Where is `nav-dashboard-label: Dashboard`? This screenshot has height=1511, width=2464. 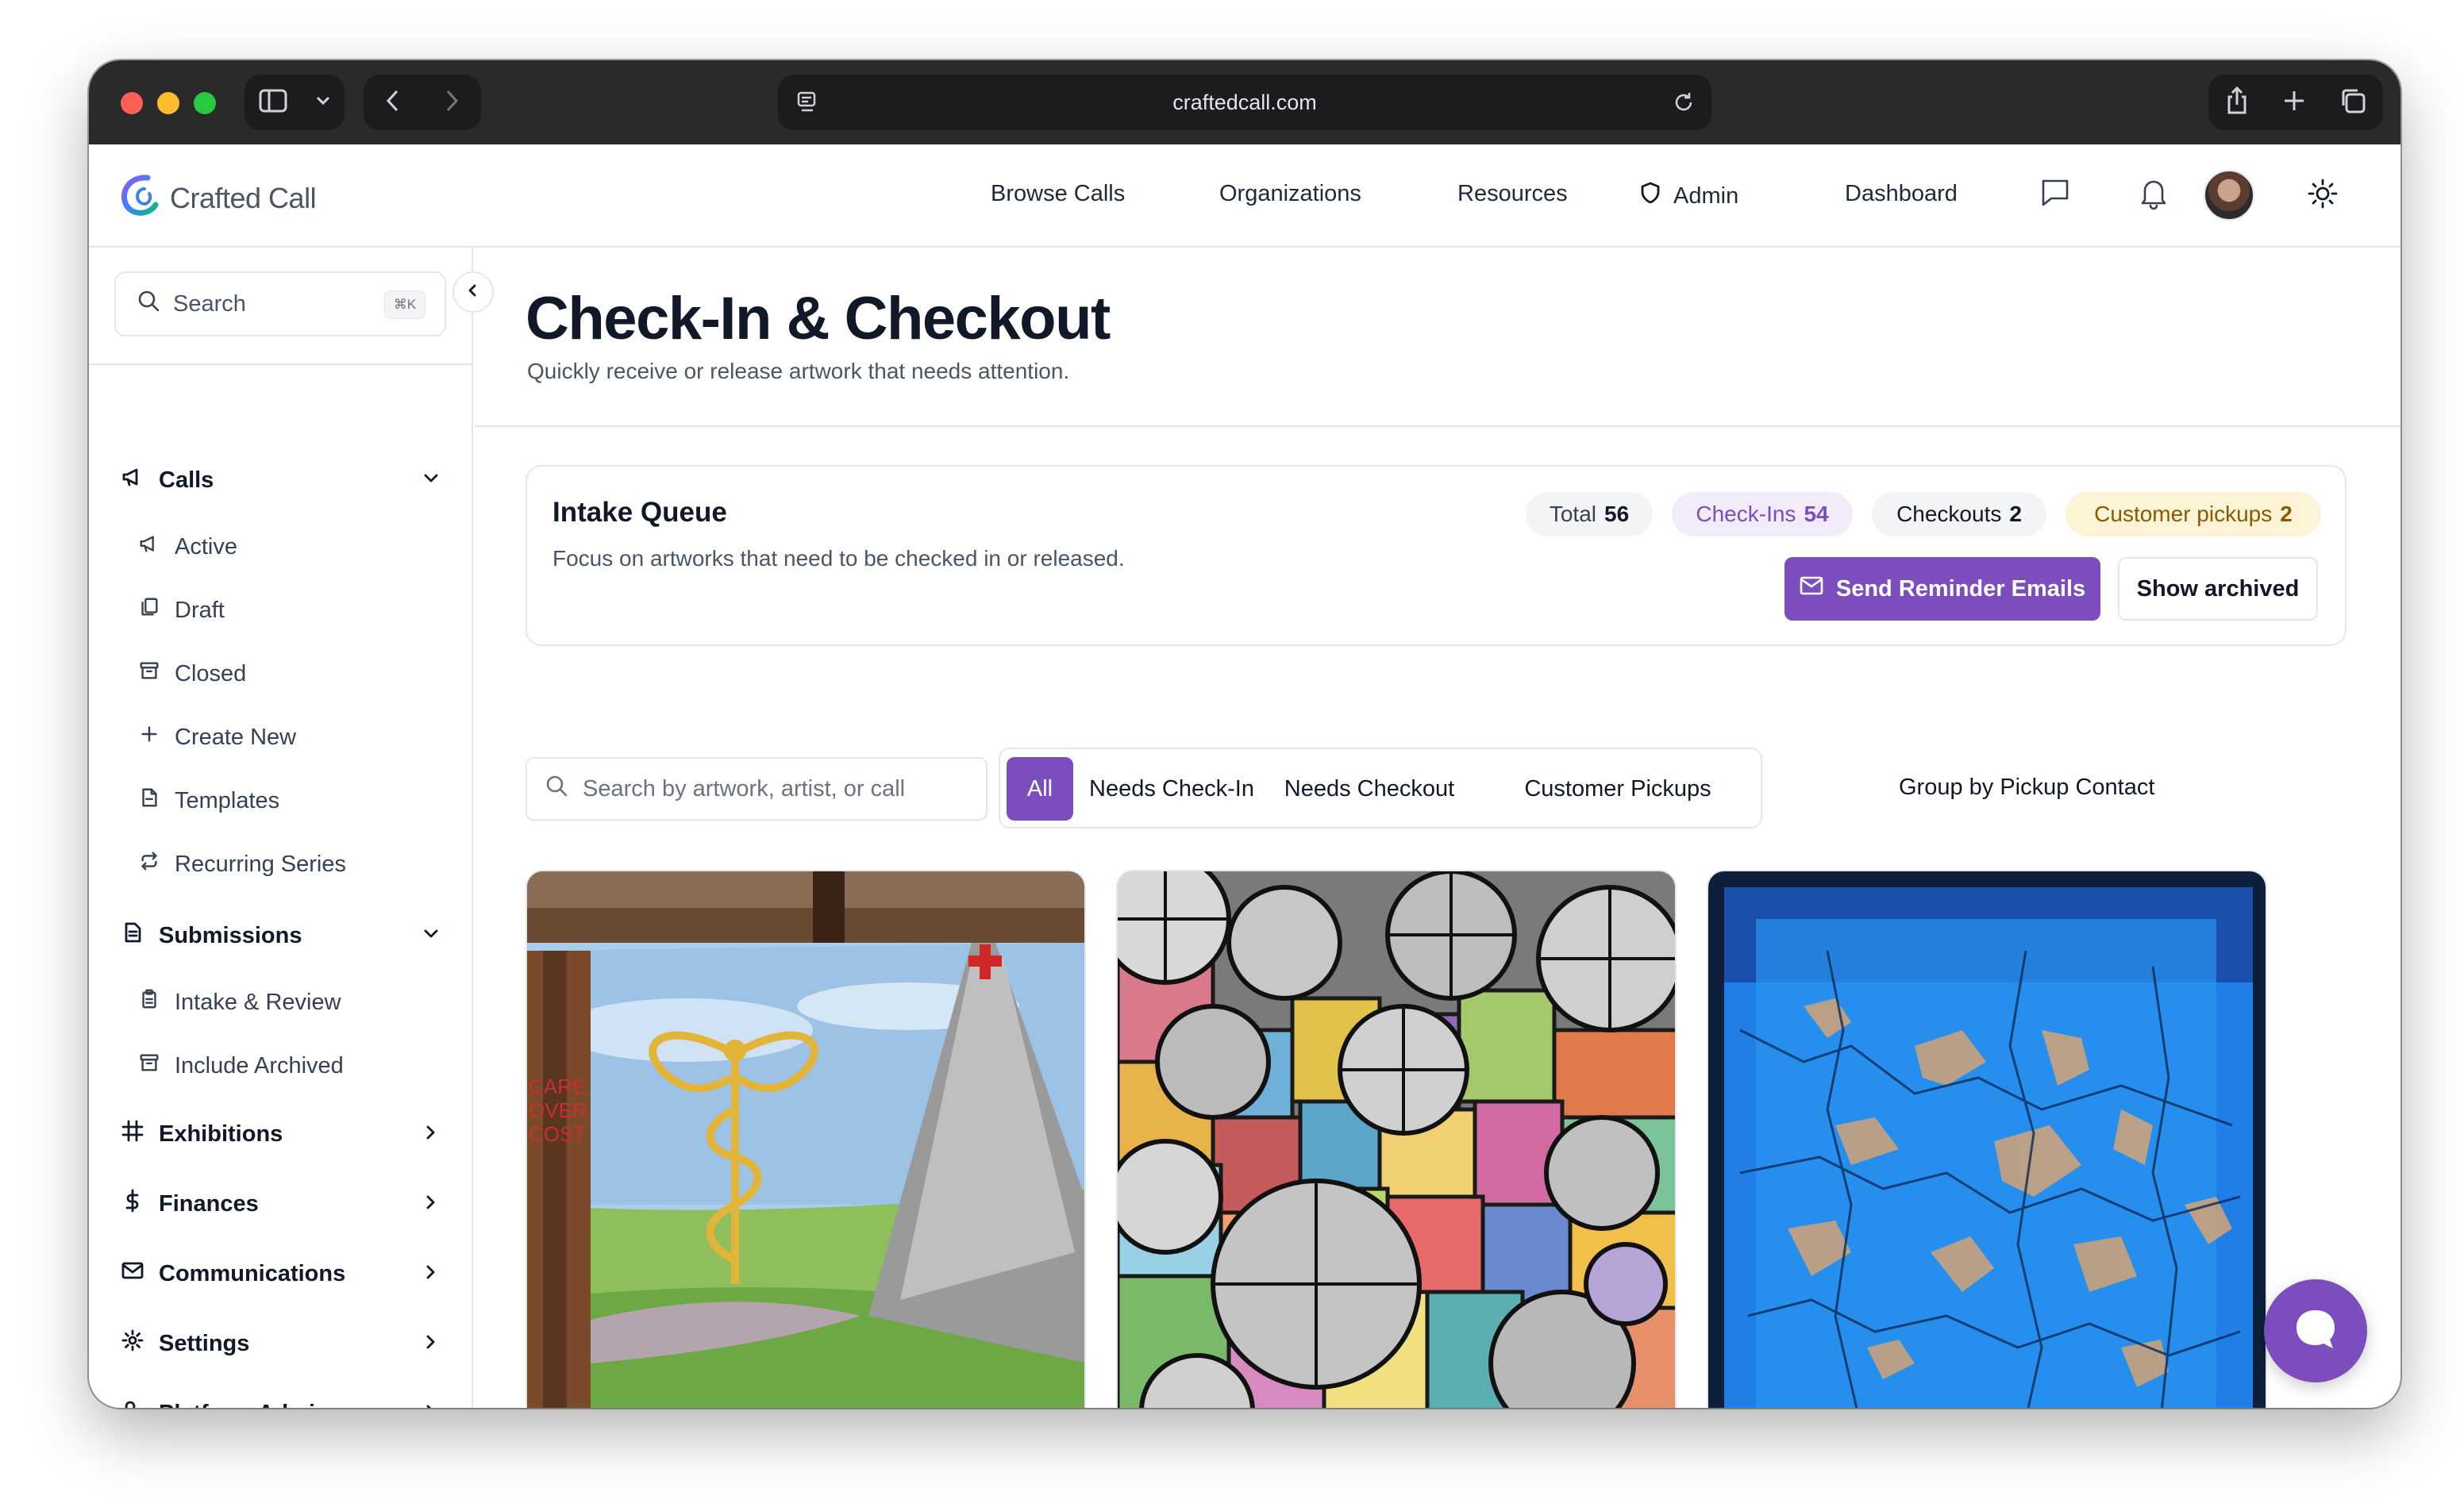 nav-dashboard-label: Dashboard is located at coordinates (1902, 193).